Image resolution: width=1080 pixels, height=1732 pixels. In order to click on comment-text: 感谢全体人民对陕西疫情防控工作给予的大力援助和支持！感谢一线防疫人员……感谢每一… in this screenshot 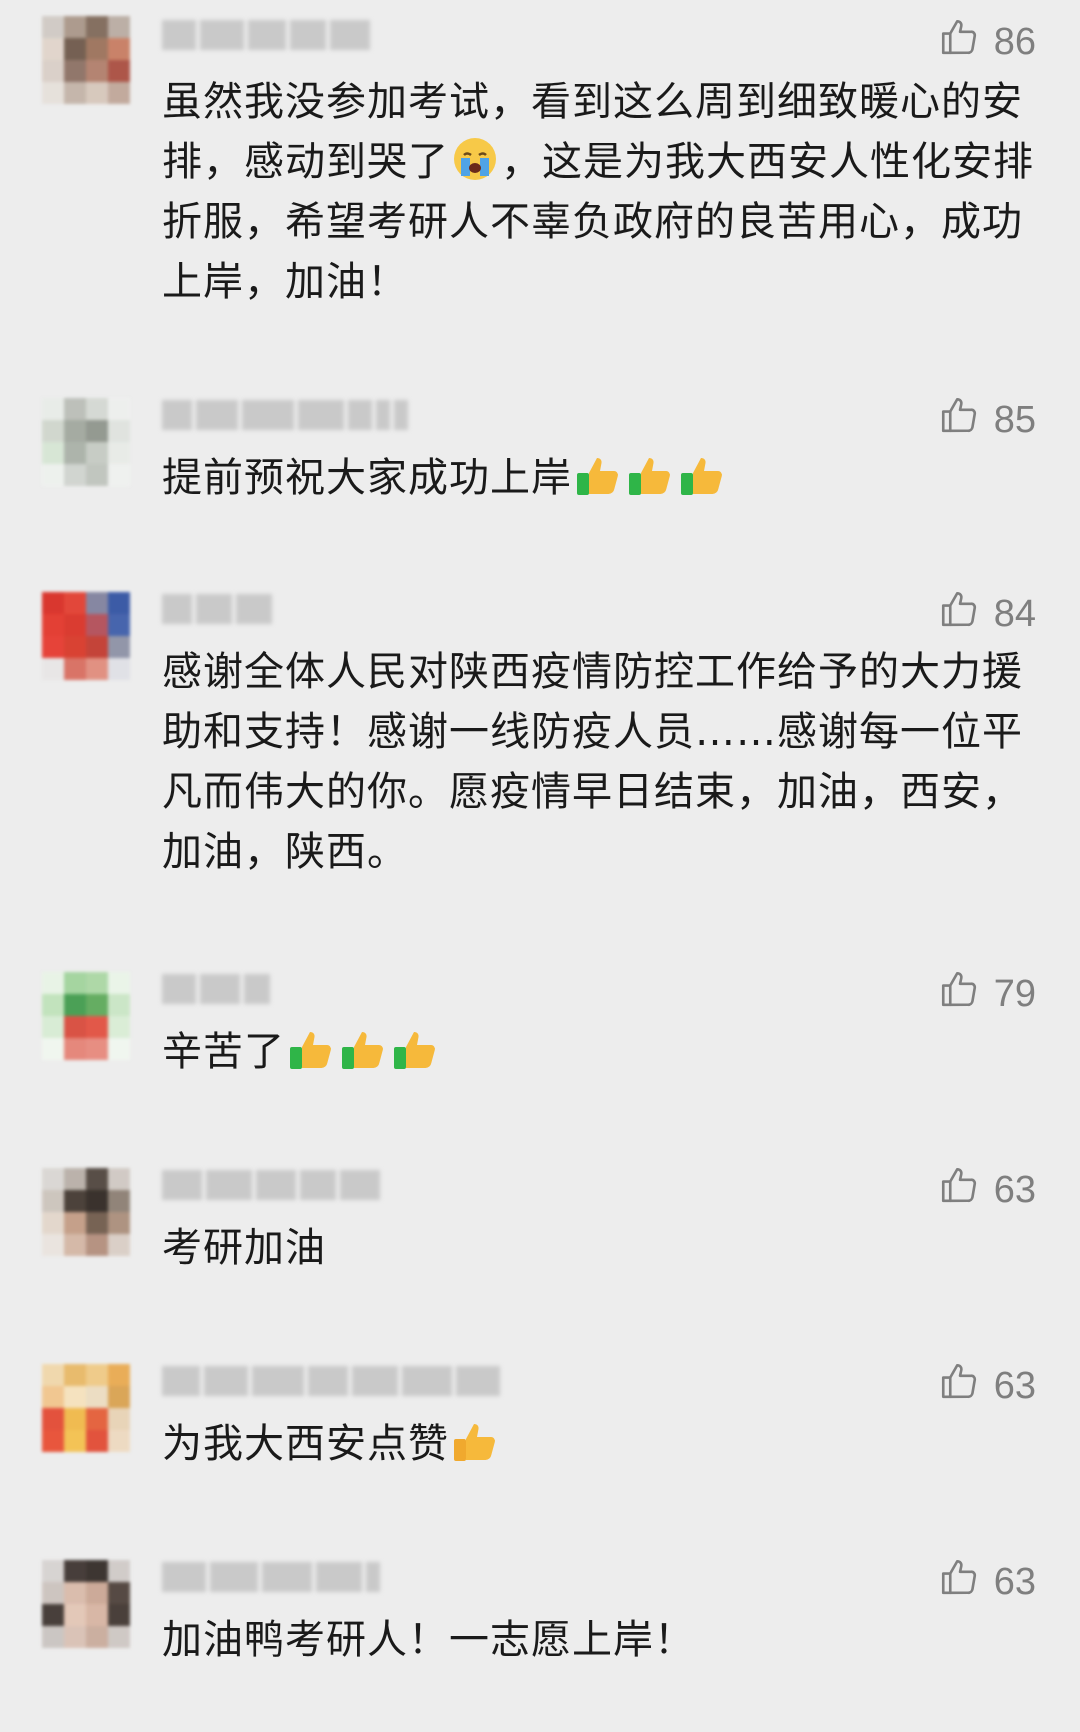, I will do `click(600, 762)`.